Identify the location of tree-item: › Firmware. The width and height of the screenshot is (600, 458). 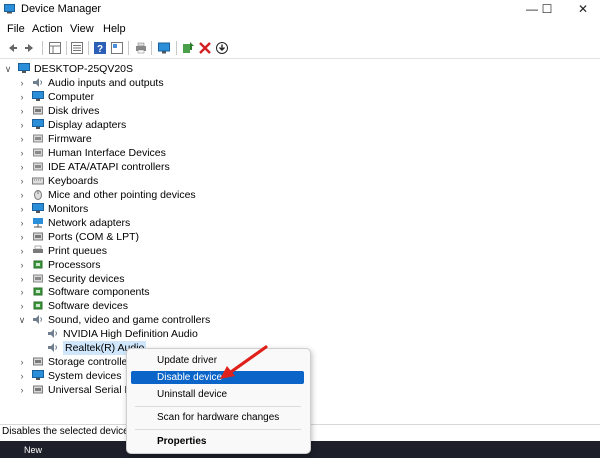
(300, 139).